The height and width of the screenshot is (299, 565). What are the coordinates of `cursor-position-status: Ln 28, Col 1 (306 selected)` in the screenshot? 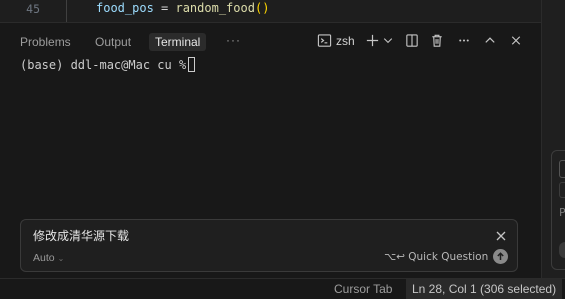 It's located at (484, 289).